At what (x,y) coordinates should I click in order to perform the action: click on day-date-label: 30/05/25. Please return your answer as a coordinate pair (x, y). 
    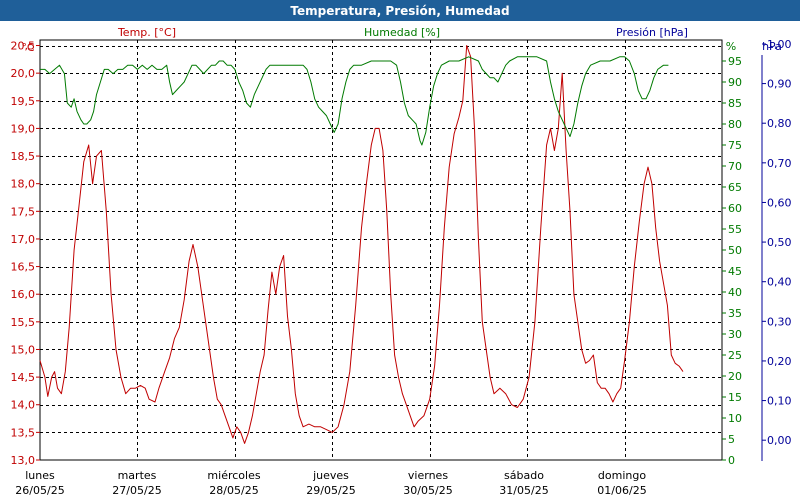
    Looking at the image, I should click on (427, 490).